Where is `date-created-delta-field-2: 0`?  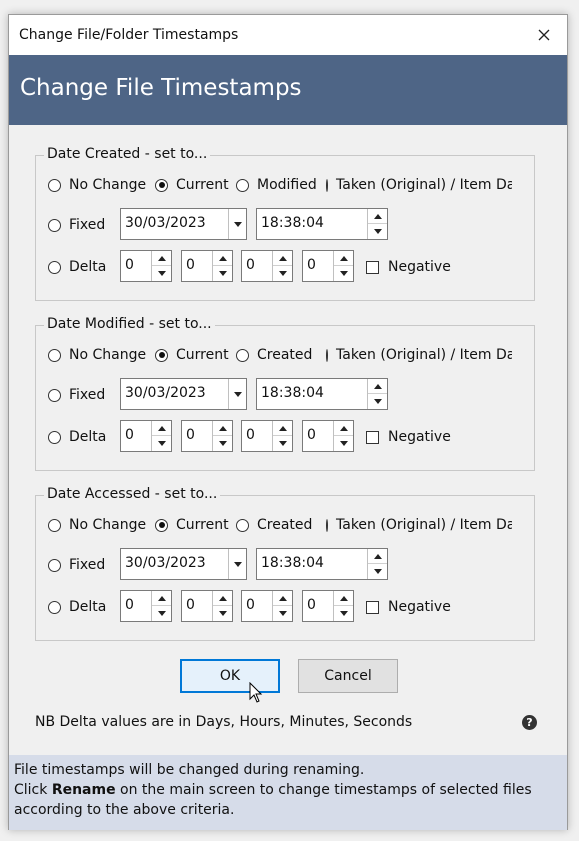
date-created-delta-field-2: 0 is located at coordinates (207, 266).